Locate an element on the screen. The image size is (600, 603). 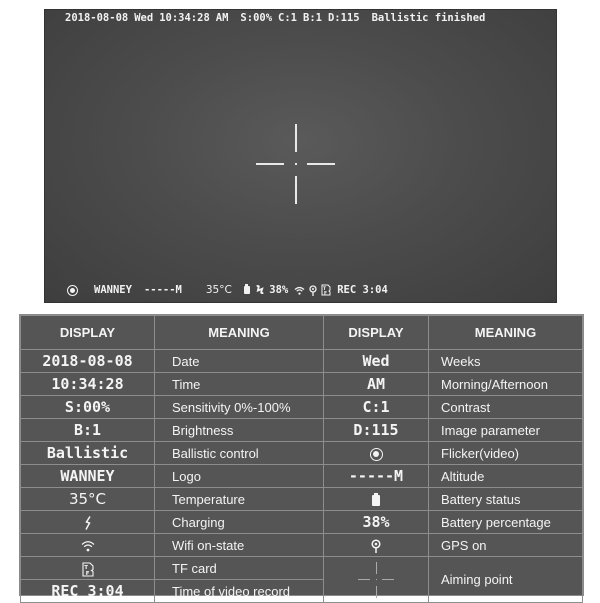
header-meaning-right: MEANING is located at coordinates (505, 332).